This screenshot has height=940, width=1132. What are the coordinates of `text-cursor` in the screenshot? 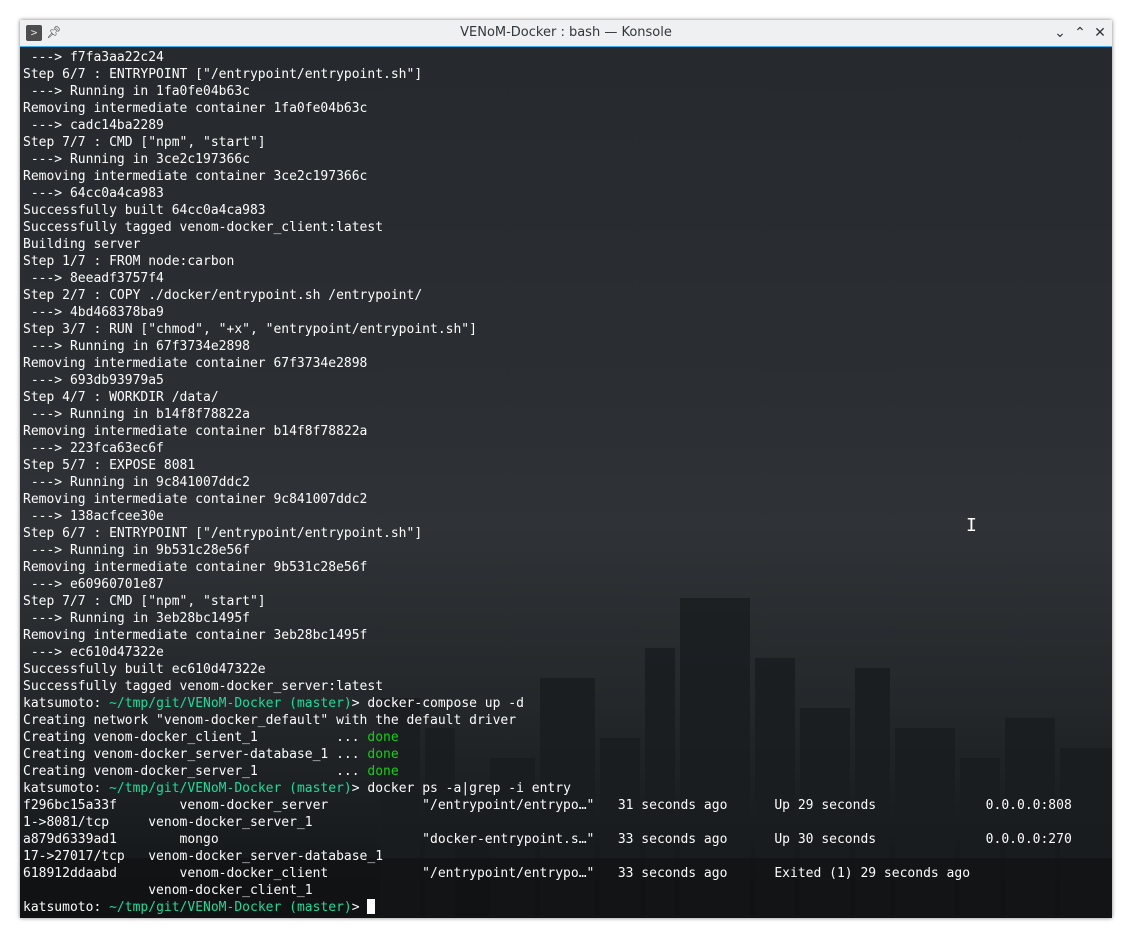 It's located at (371, 906).